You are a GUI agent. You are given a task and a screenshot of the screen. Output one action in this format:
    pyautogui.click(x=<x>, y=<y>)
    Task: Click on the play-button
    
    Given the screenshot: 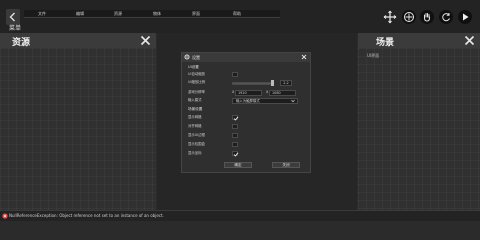 What is the action you would take?
    pyautogui.click(x=465, y=17)
    